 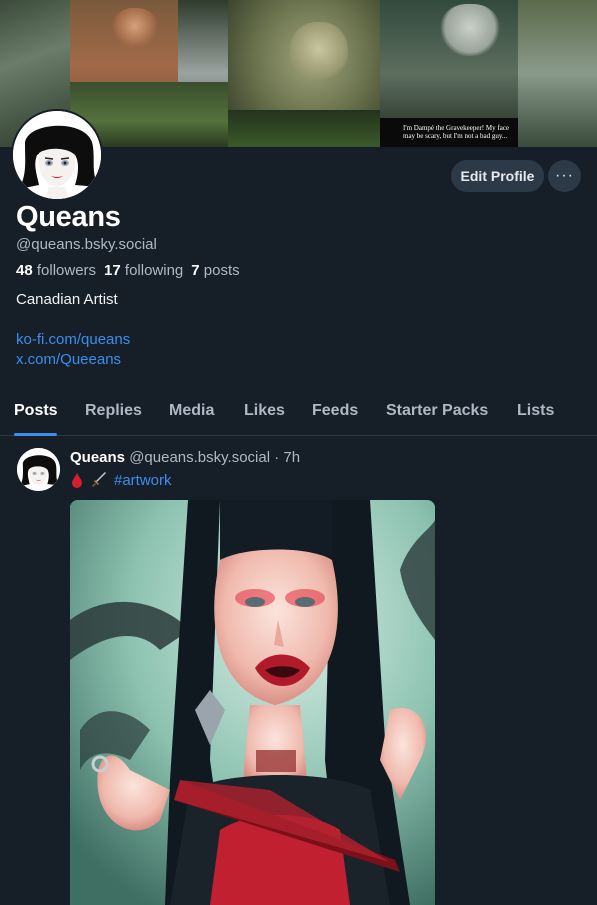 What do you see at coordinates (24, 270) in the screenshot?
I see `followers-count: 48` at bounding box center [24, 270].